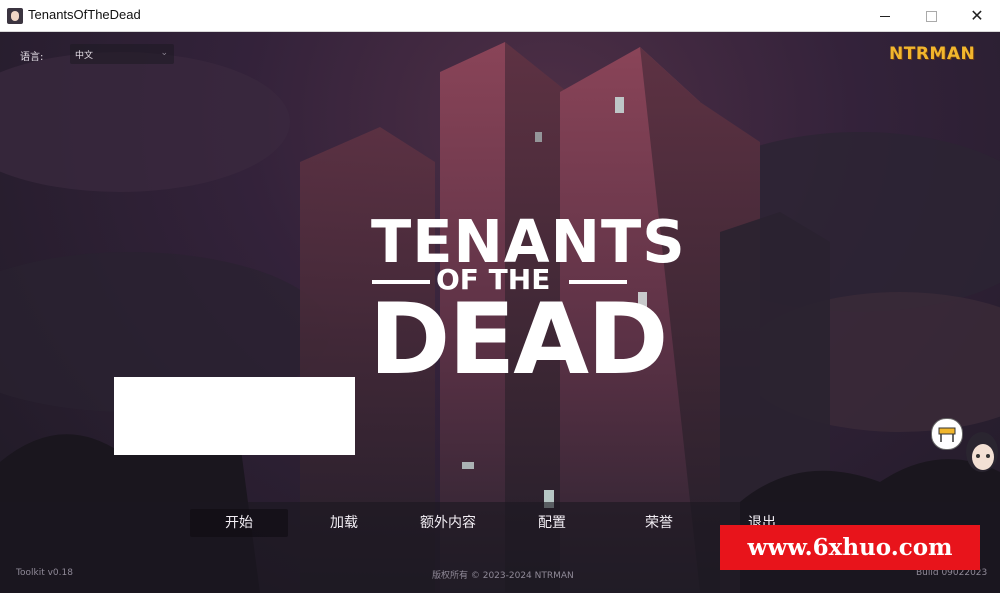  I want to click on language-value: 中文, so click(84, 56).